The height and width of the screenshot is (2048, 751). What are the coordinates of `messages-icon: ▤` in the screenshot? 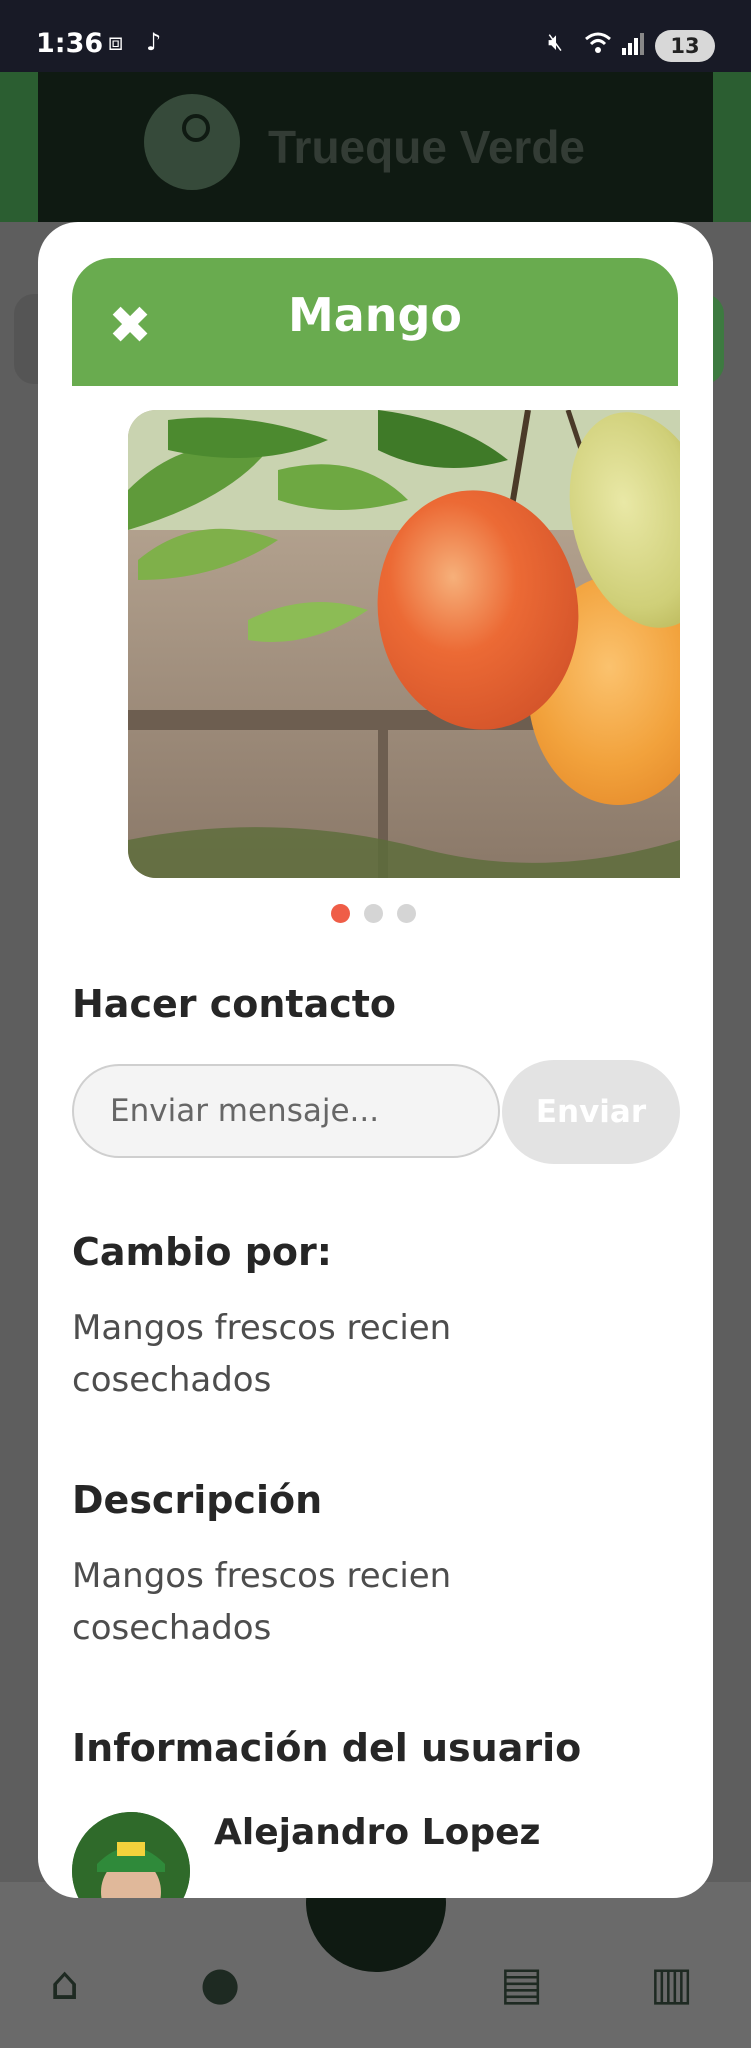 It's located at (522, 1983).